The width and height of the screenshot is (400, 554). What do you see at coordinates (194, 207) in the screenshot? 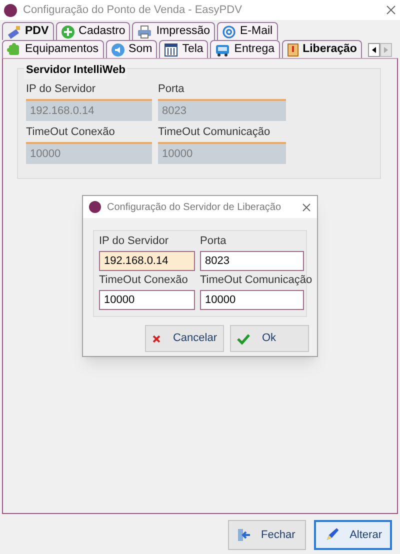
I see `dialog-title: Configuração do Servidor de Liberação` at bounding box center [194, 207].